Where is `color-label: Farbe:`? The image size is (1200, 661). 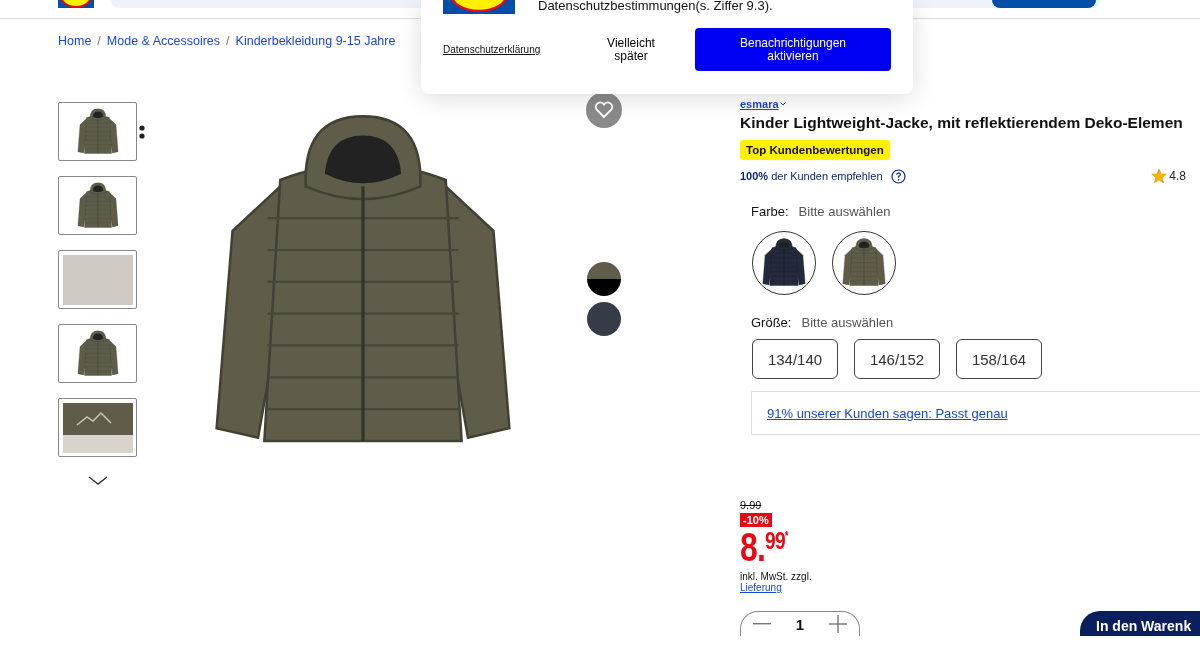
color-label: Farbe: is located at coordinates (770, 211).